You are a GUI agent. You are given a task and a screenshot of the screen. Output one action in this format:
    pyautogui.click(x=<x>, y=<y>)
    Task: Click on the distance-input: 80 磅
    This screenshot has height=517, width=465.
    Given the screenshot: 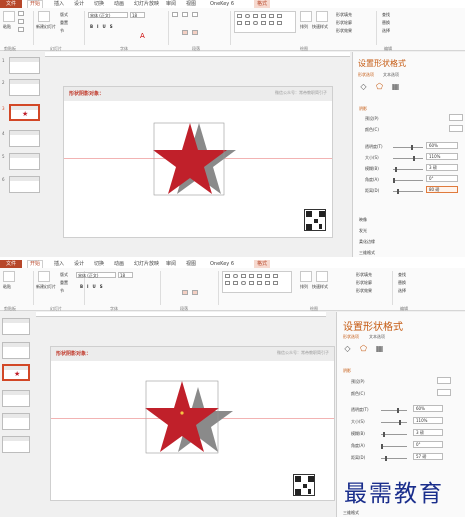 What is the action you would take?
    pyautogui.click(x=442, y=189)
    